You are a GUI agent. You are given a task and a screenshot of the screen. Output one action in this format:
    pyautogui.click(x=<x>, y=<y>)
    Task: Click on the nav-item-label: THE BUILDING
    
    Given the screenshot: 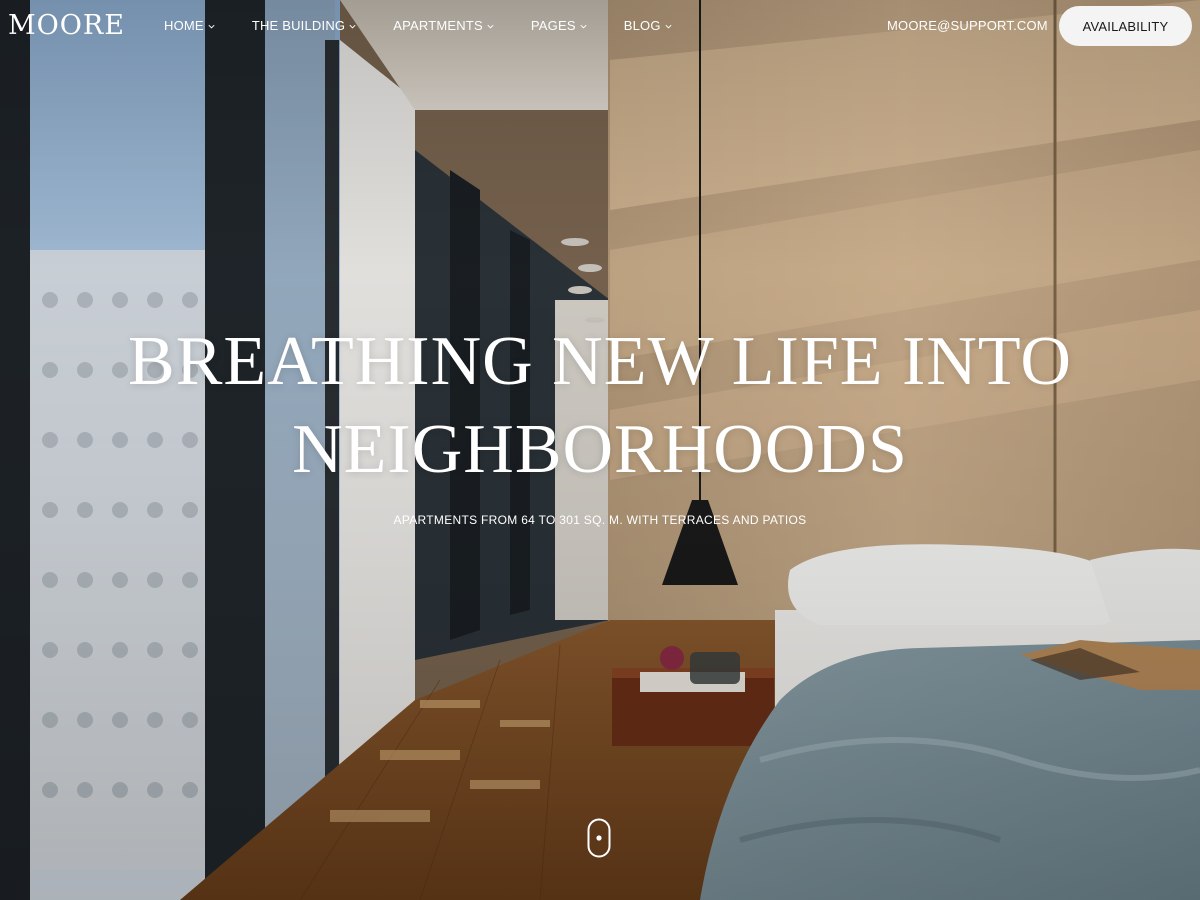 What is the action you would take?
    pyautogui.click(x=298, y=25)
    